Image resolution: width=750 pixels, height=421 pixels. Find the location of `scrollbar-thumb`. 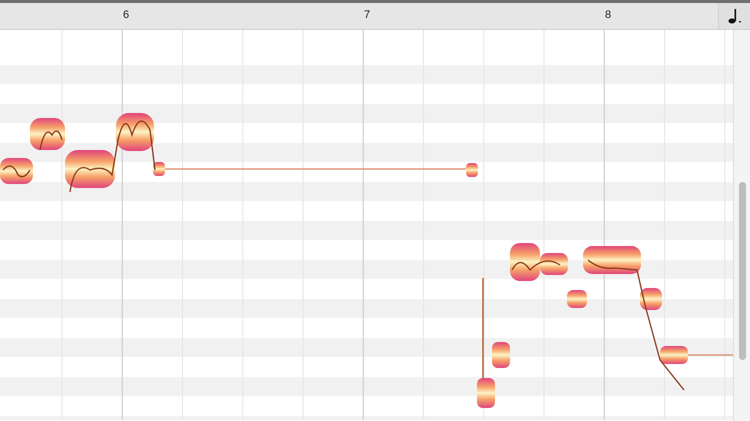

scrollbar-thumb is located at coordinates (742, 271).